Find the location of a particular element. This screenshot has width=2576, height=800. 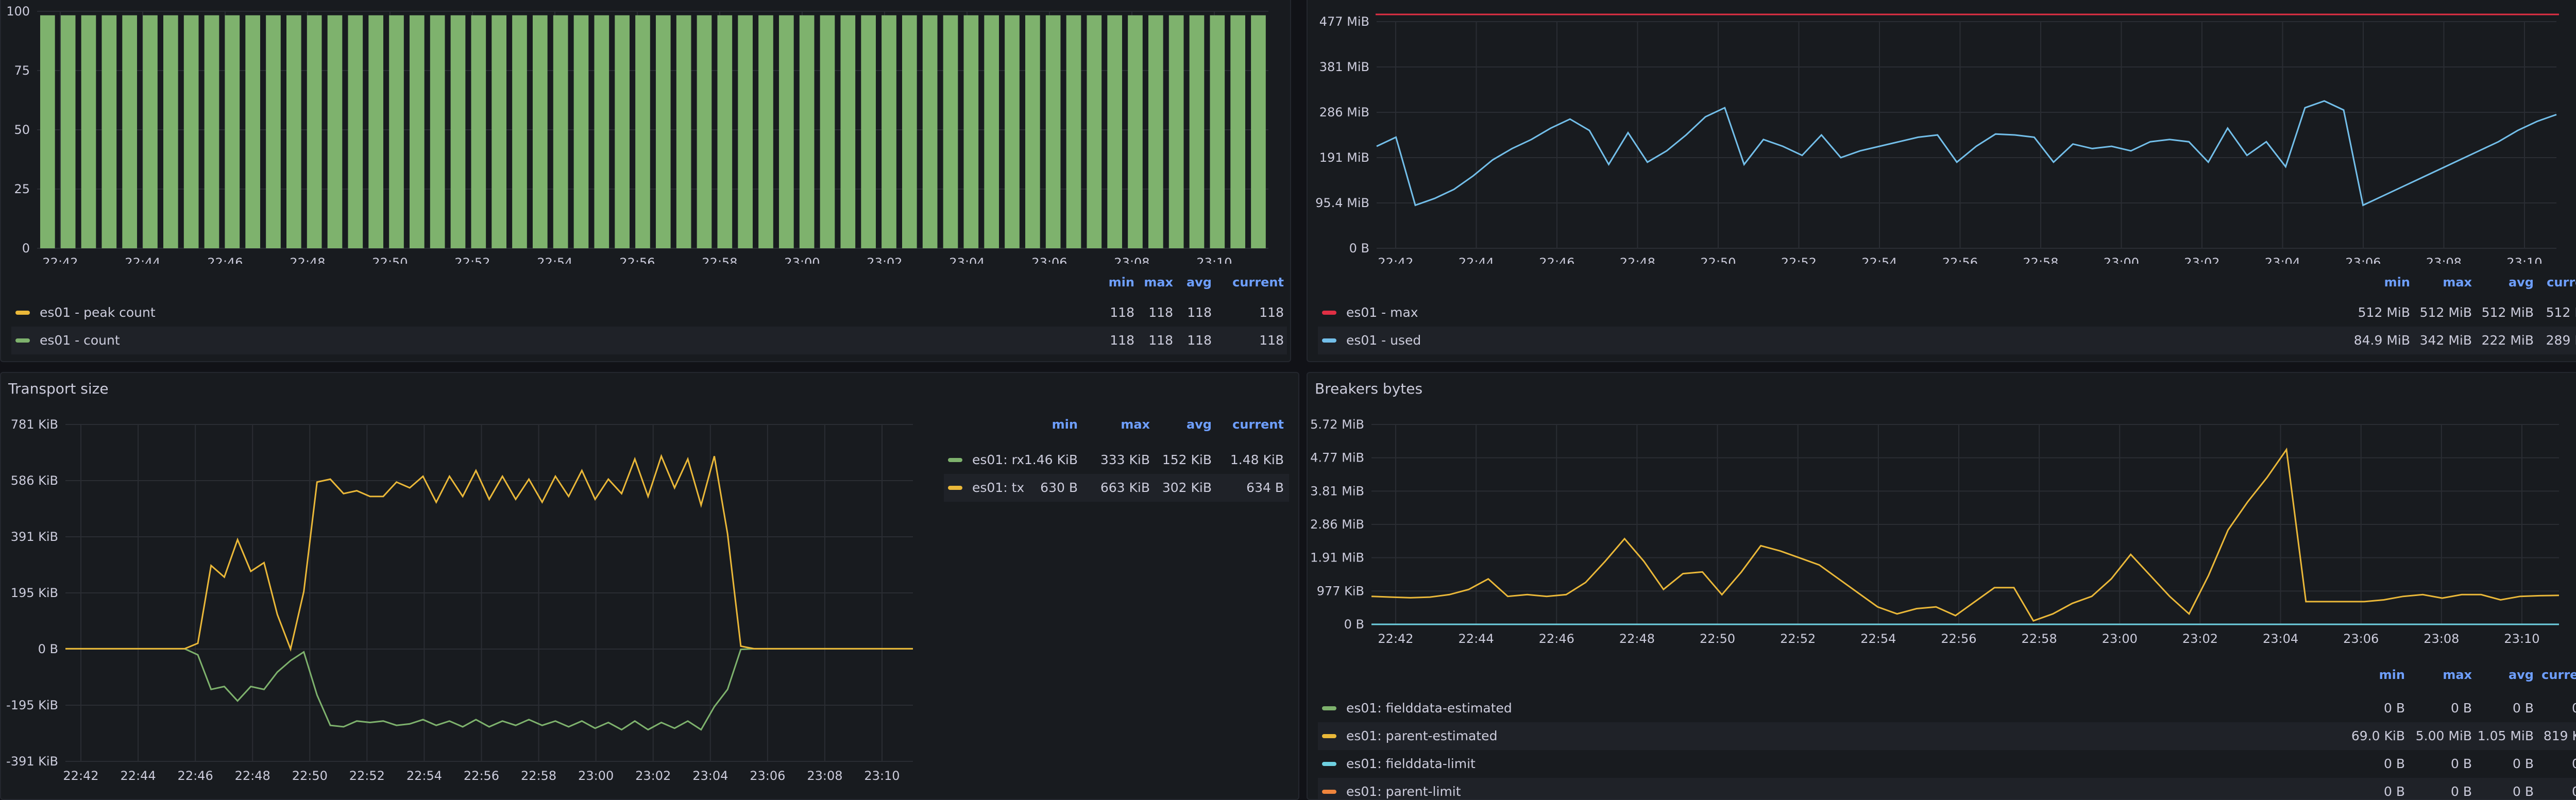

series-line is located at coordinates (489, 689).